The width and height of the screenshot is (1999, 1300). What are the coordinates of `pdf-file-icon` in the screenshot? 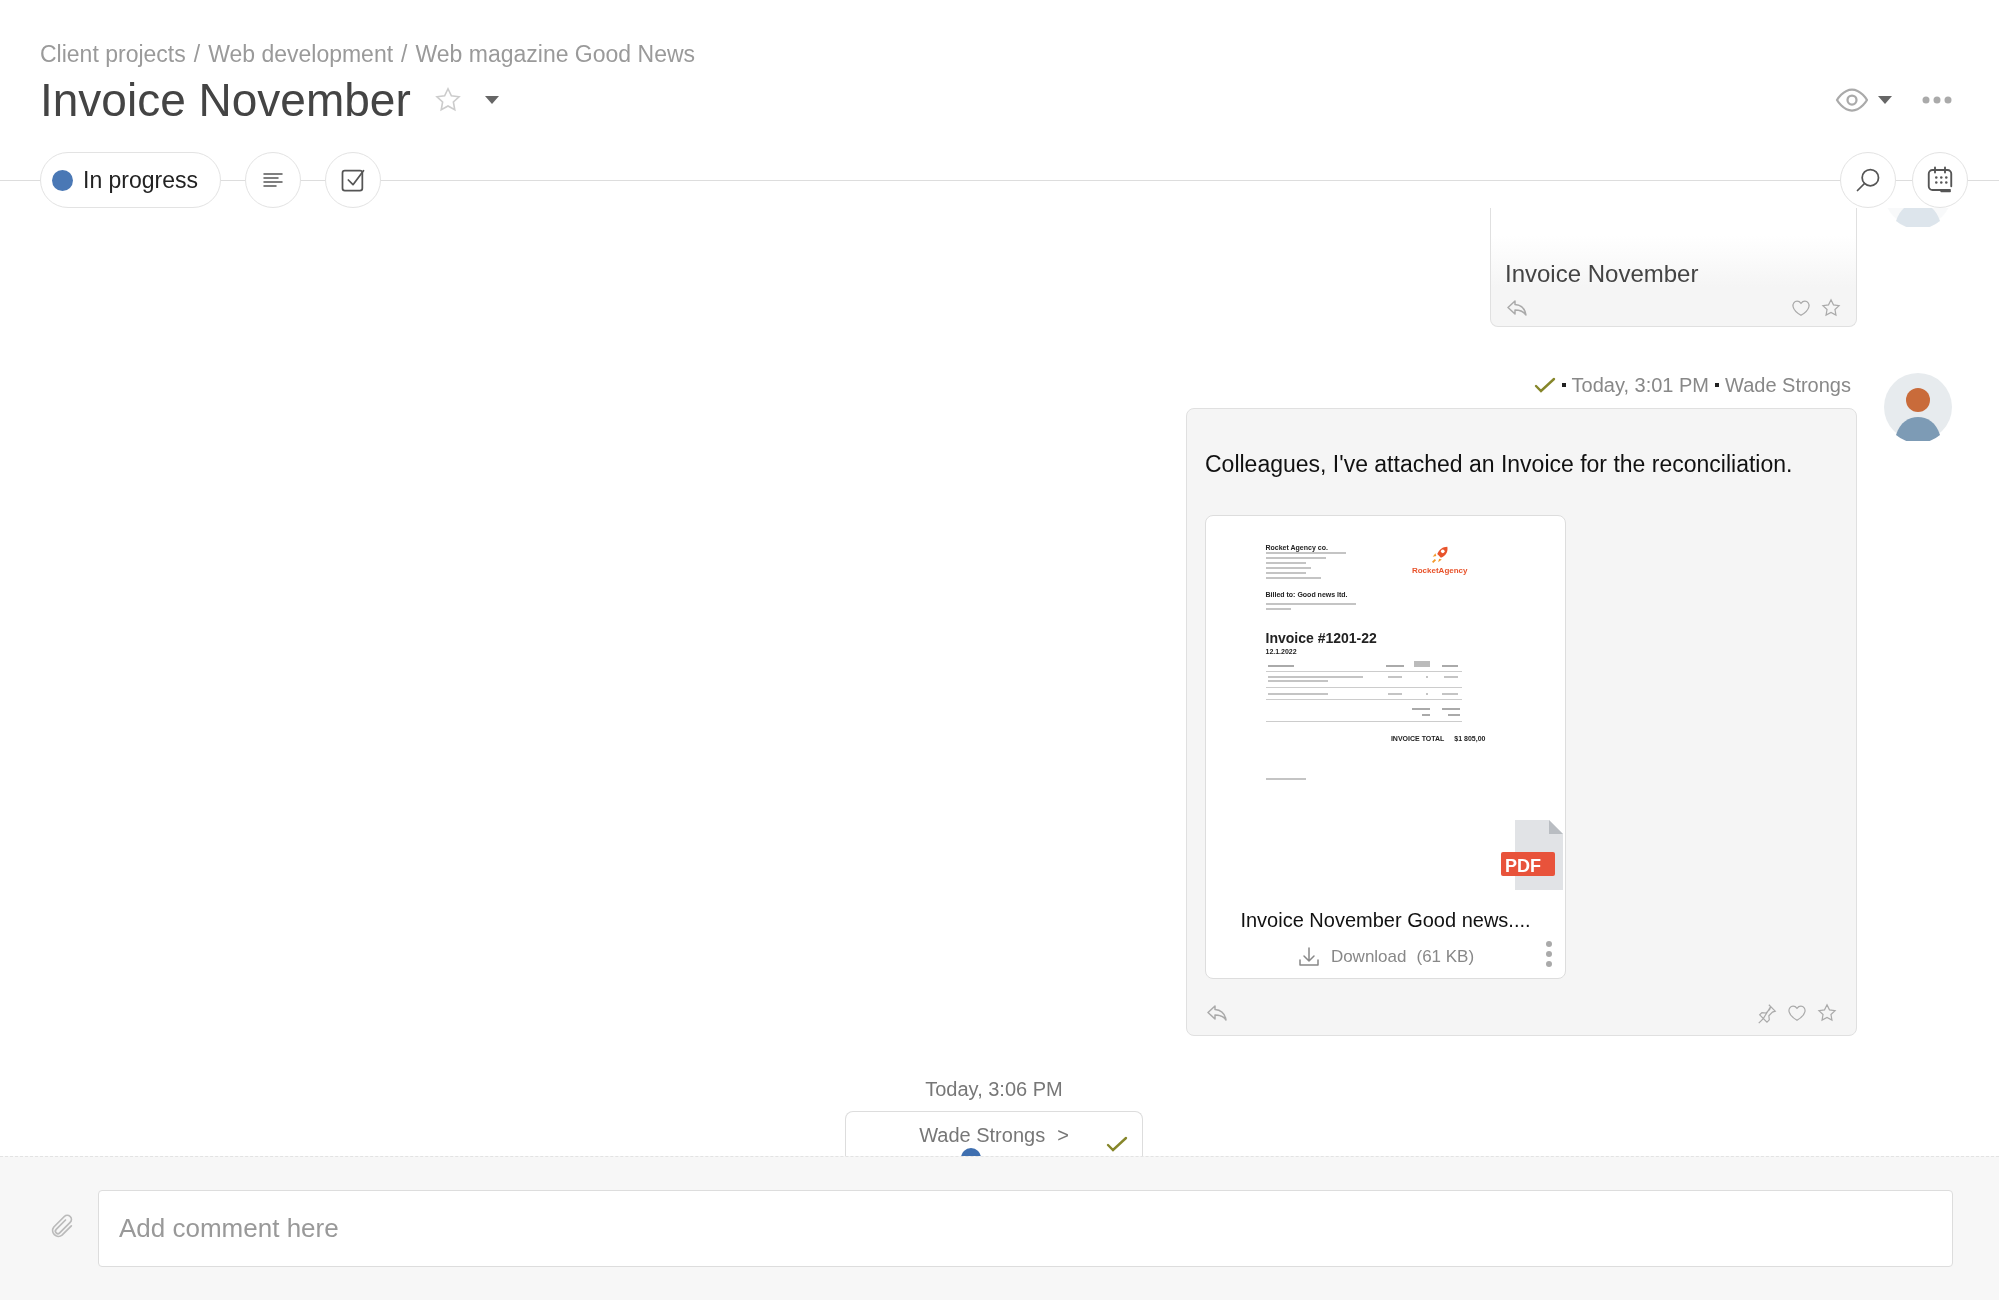 It's located at (1532, 855).